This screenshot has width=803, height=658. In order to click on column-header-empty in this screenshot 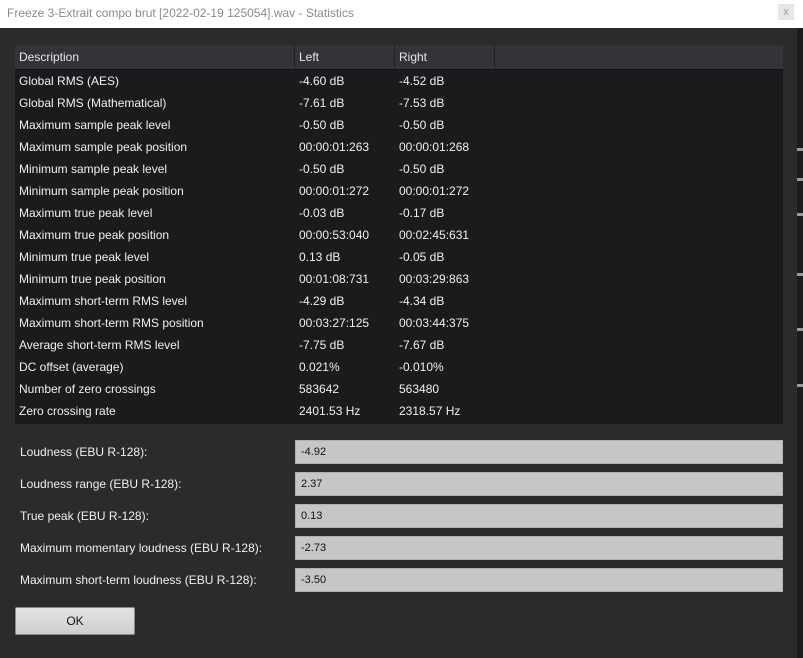, I will do `click(639, 57)`.